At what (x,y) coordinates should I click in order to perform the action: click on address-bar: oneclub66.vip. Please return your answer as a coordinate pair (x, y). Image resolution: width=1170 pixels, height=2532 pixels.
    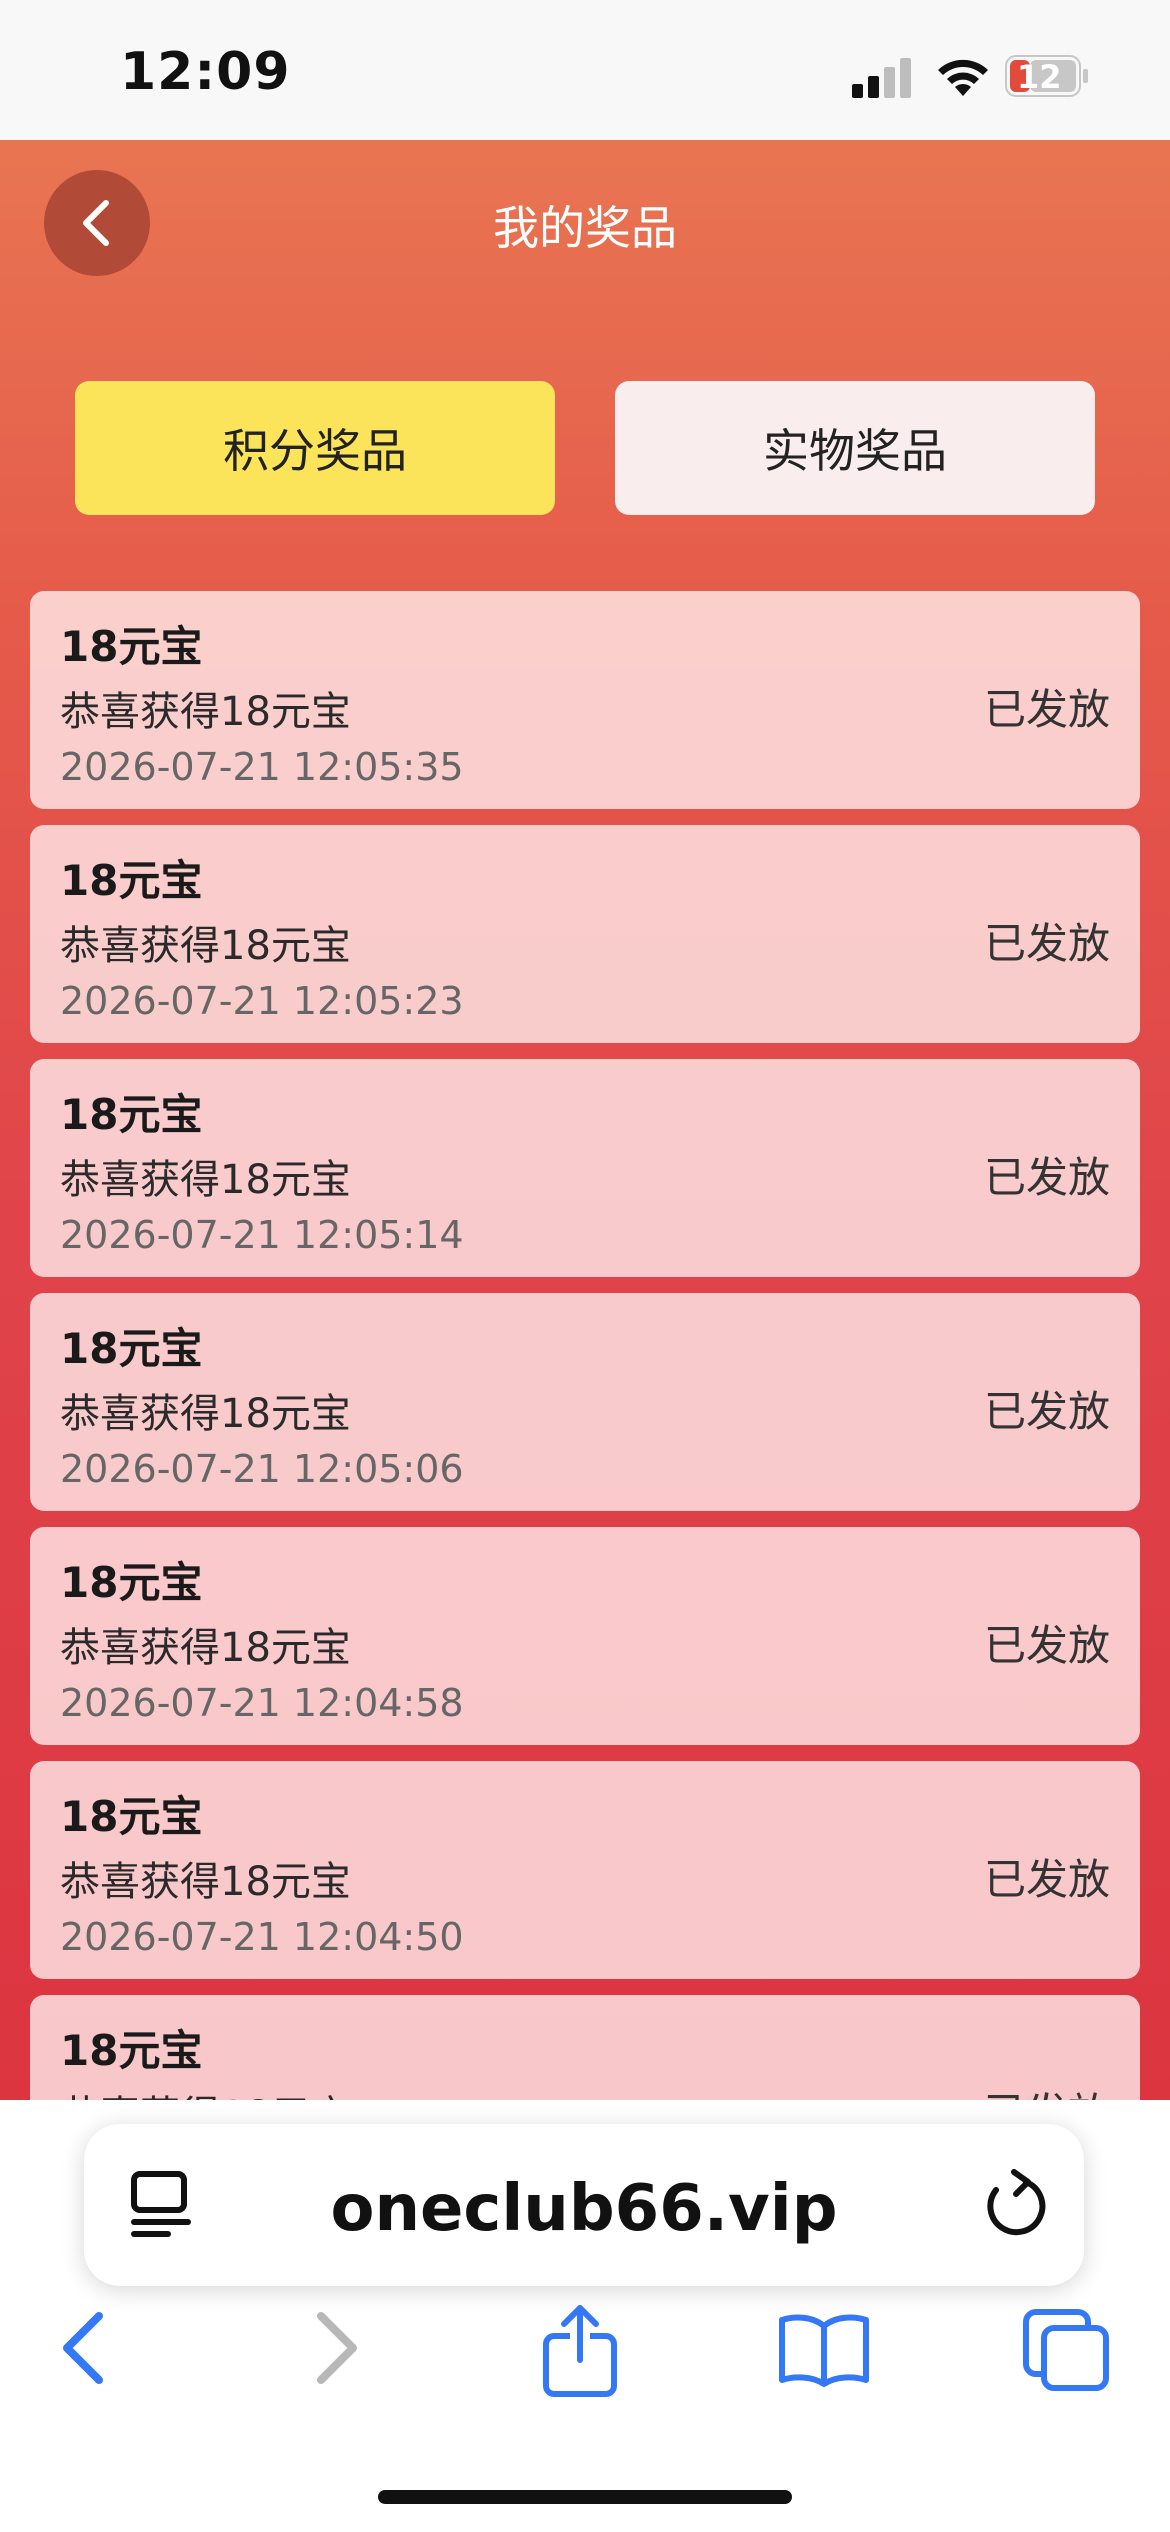
    Looking at the image, I should click on (584, 2205).